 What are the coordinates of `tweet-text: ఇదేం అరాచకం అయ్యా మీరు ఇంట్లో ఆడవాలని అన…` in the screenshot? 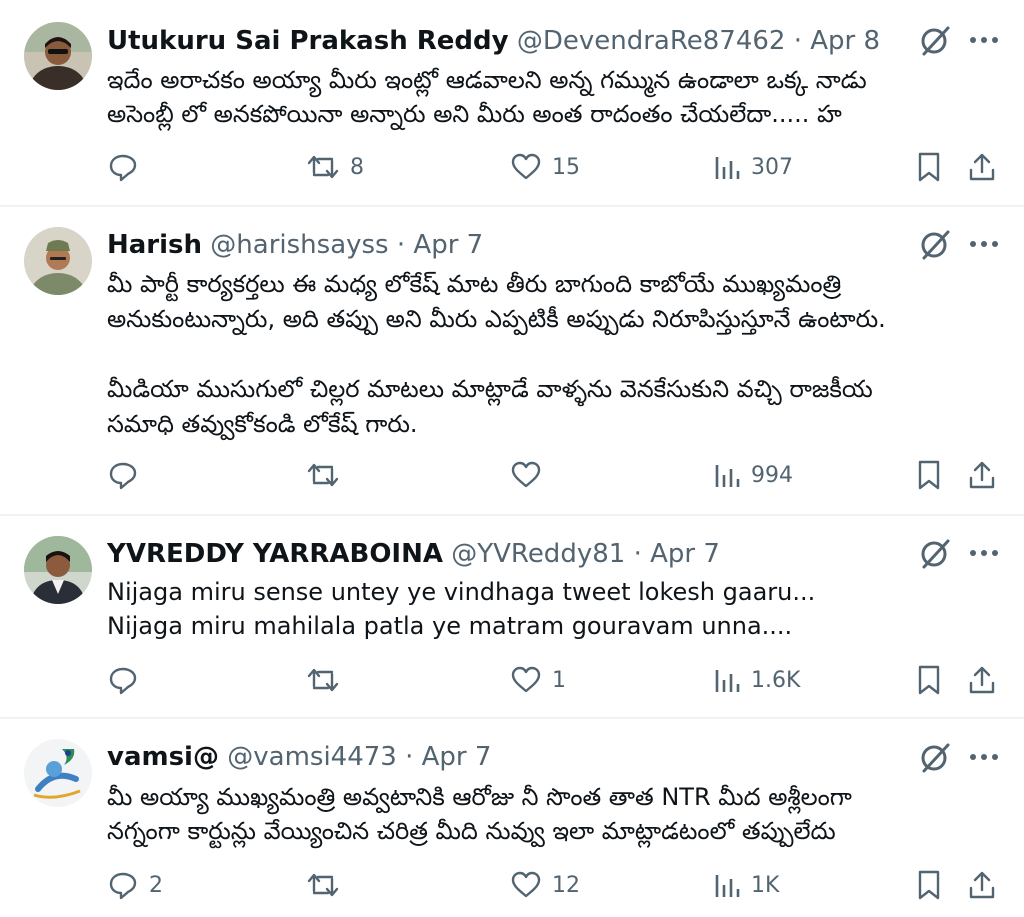 It's located at (487, 97).